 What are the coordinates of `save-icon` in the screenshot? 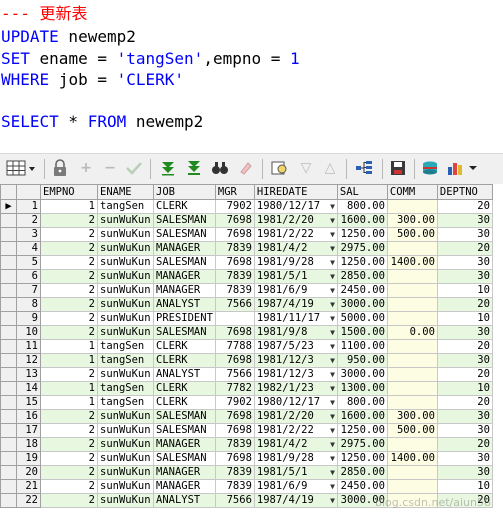 It's located at (398, 168).